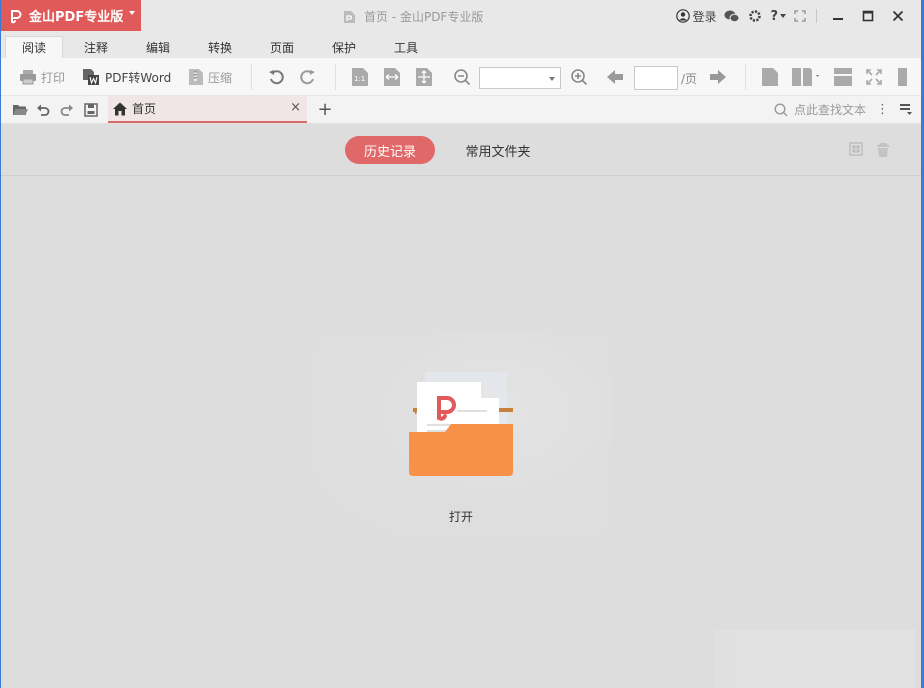  I want to click on zoom-out-button, so click(462, 77).